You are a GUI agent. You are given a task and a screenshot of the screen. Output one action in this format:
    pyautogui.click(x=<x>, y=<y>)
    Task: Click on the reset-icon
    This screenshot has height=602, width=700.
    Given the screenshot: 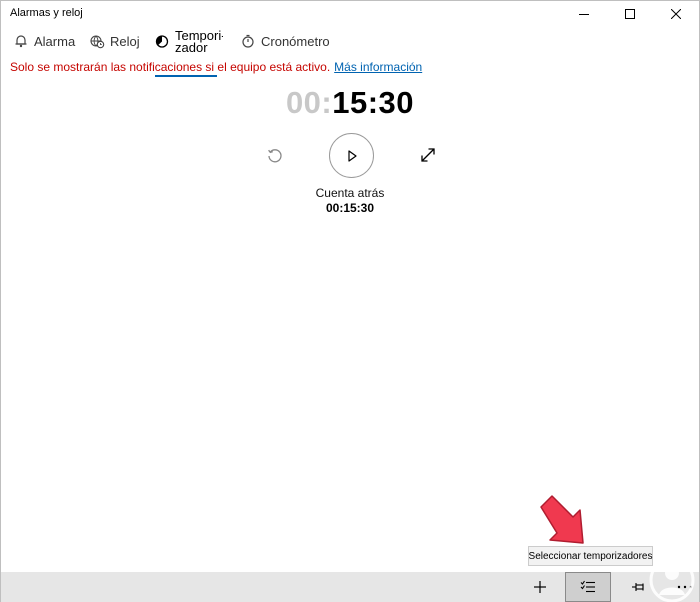 What is the action you would take?
    pyautogui.click(x=275, y=156)
    